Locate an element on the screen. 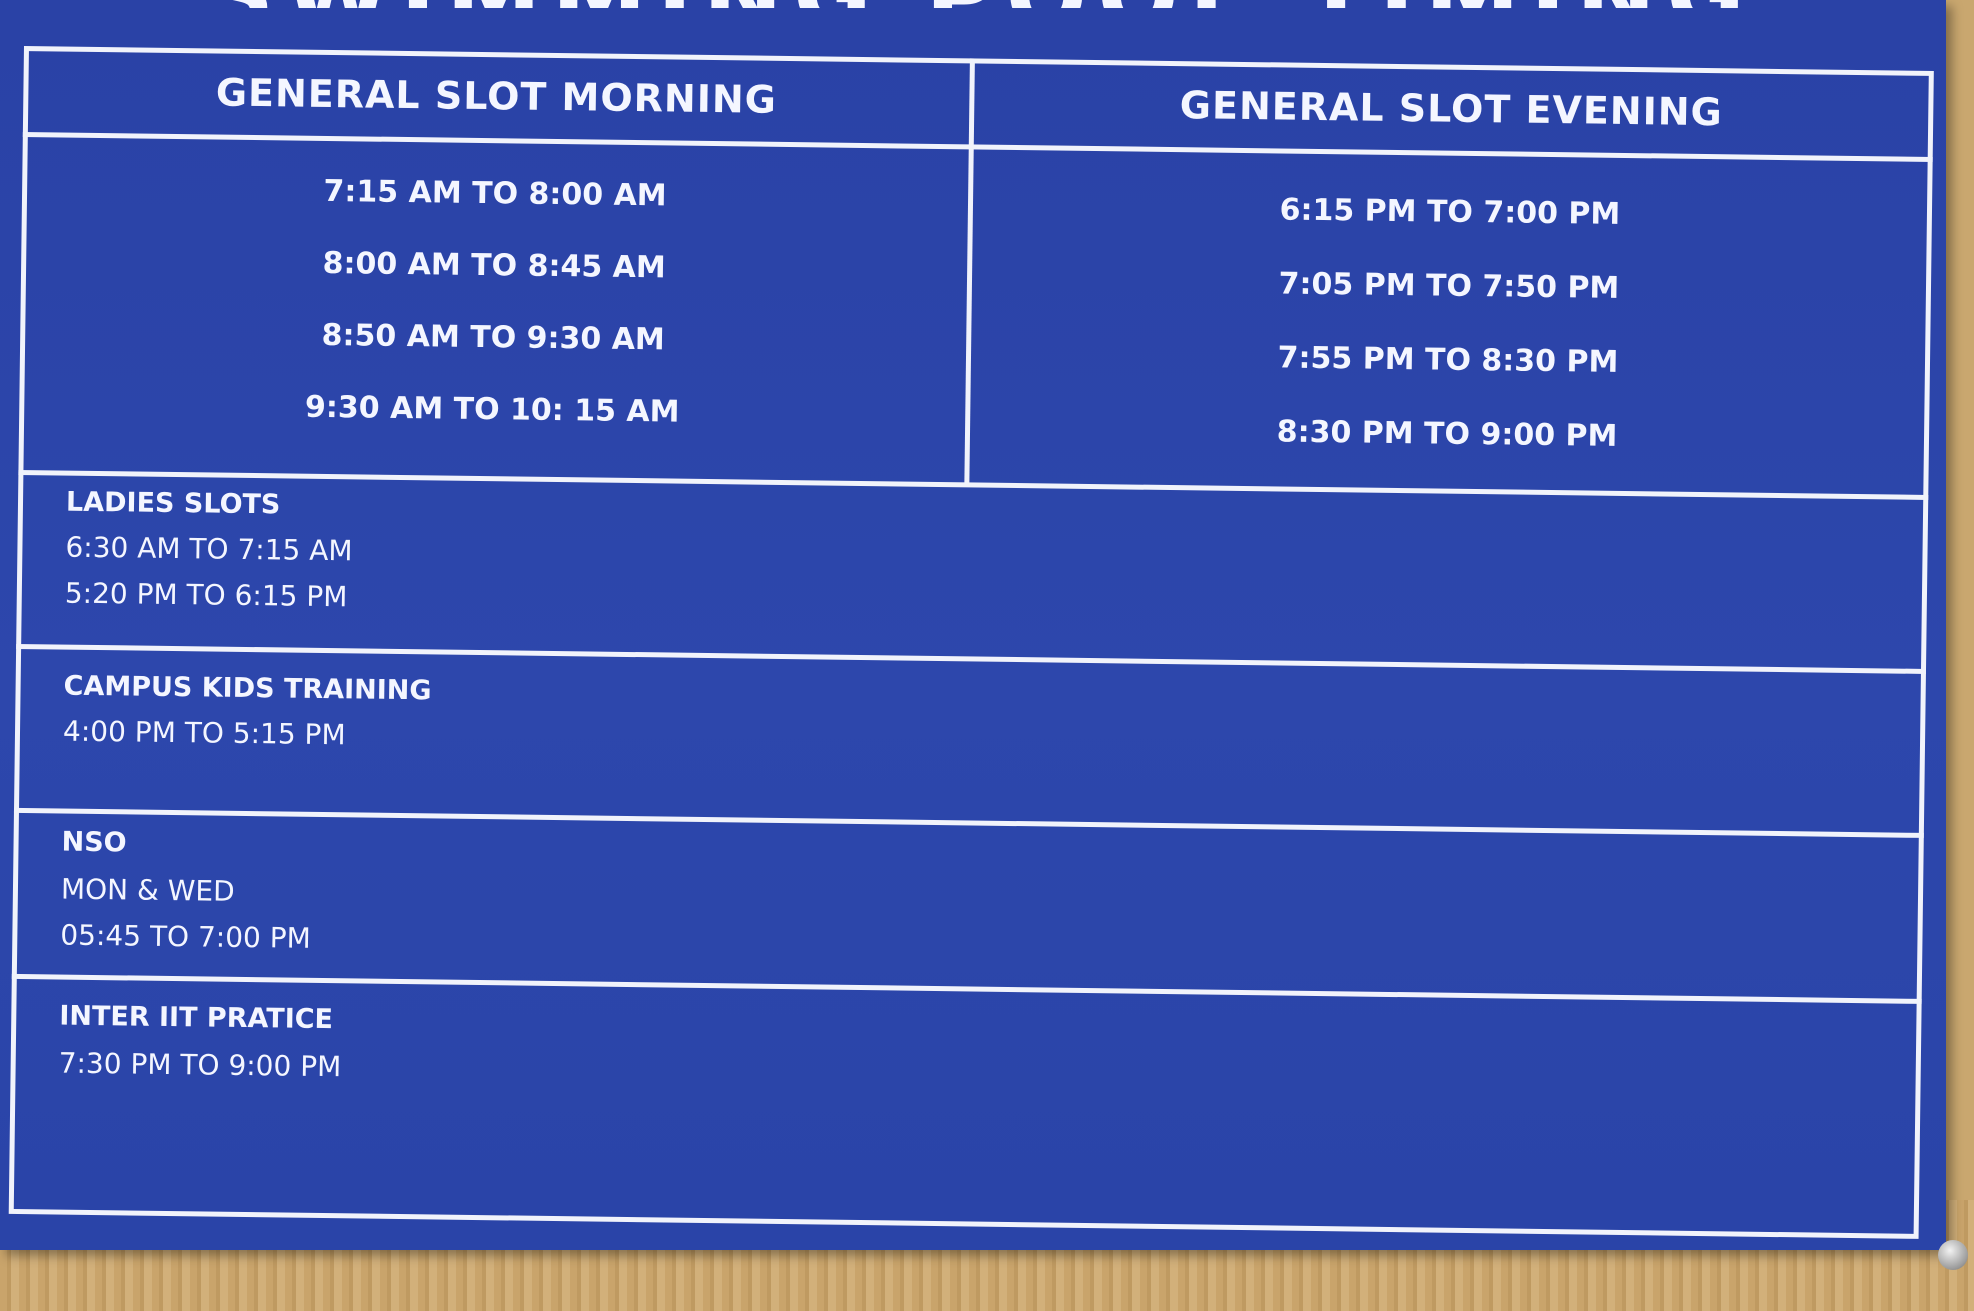 The image size is (1974, 1311). ladies-time: 6:30 AM TO 7:15 AM is located at coordinates (209, 549).